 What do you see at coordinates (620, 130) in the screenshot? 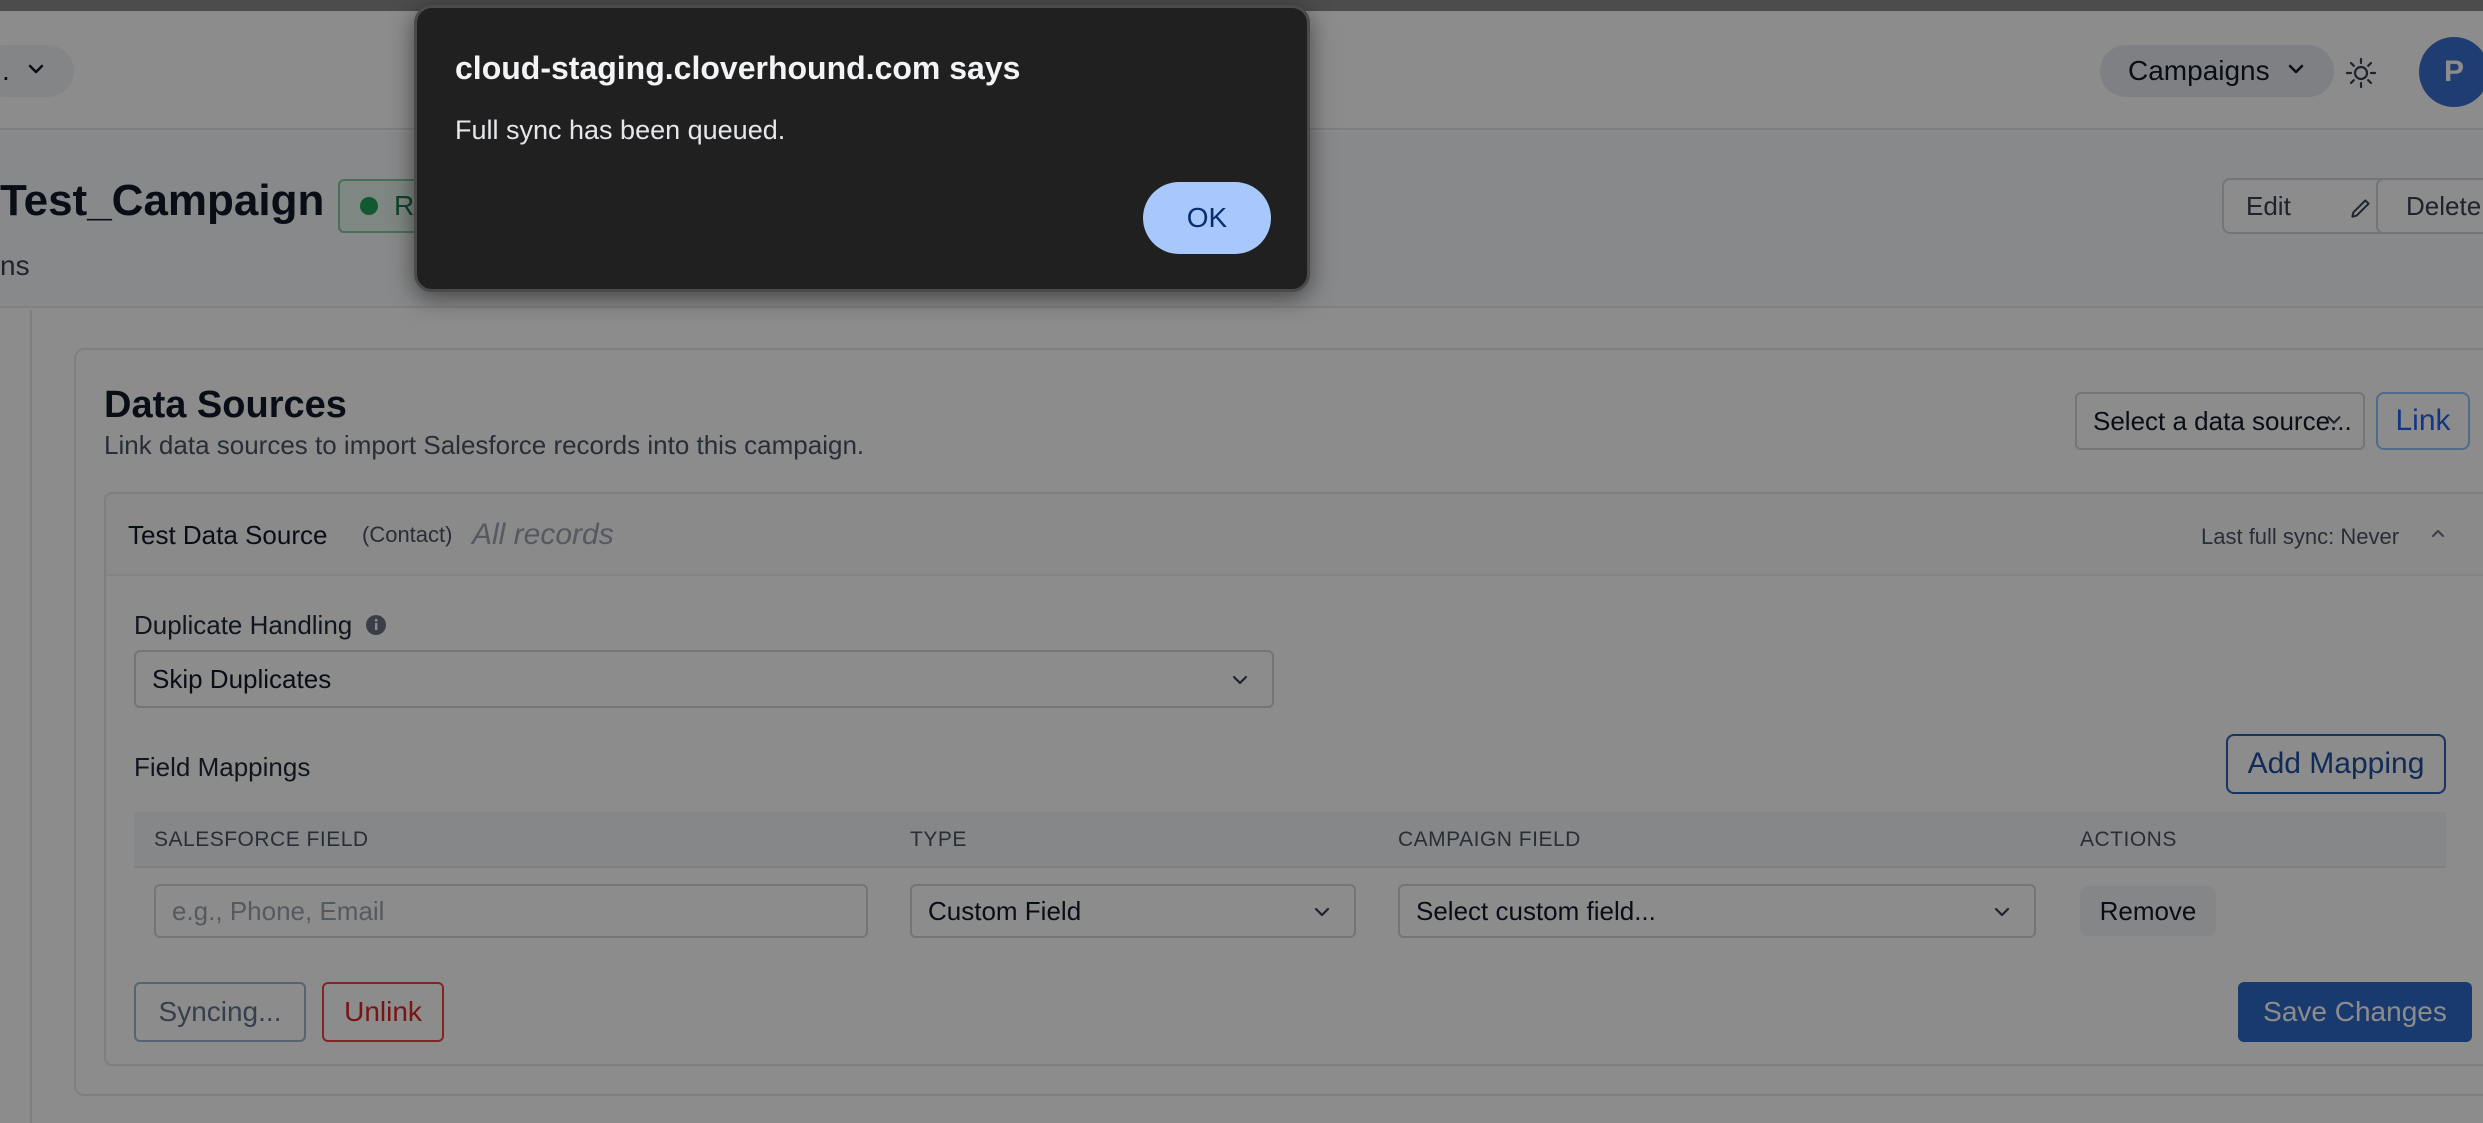
I see `alert-message: Full sync has been queued.` at bounding box center [620, 130].